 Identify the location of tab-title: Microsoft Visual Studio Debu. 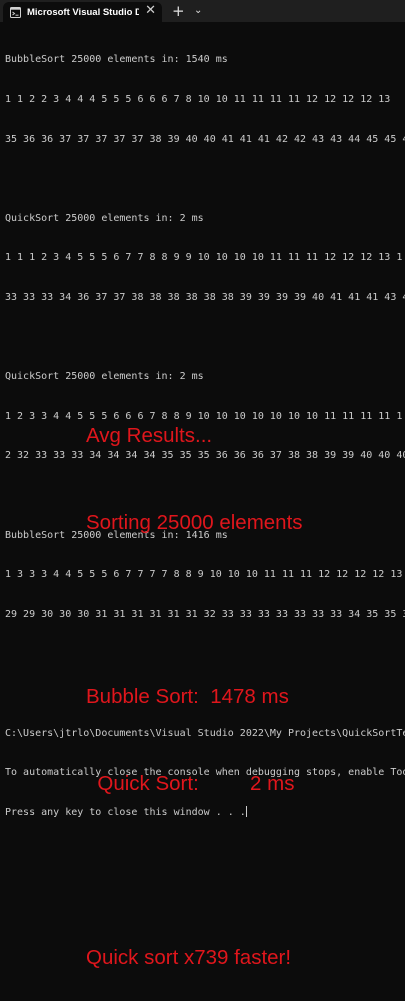
(83, 12).